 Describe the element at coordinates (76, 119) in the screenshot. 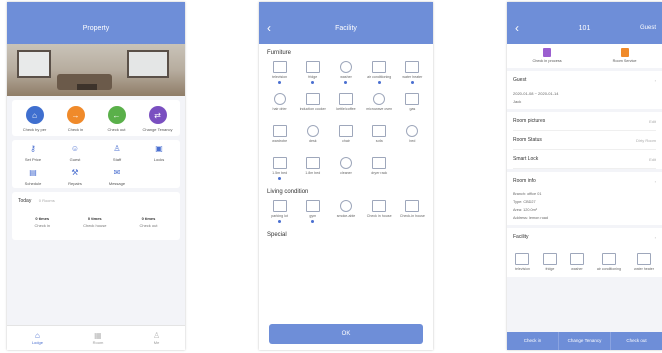

I see `quick-action-check-in: → Check in` at that location.